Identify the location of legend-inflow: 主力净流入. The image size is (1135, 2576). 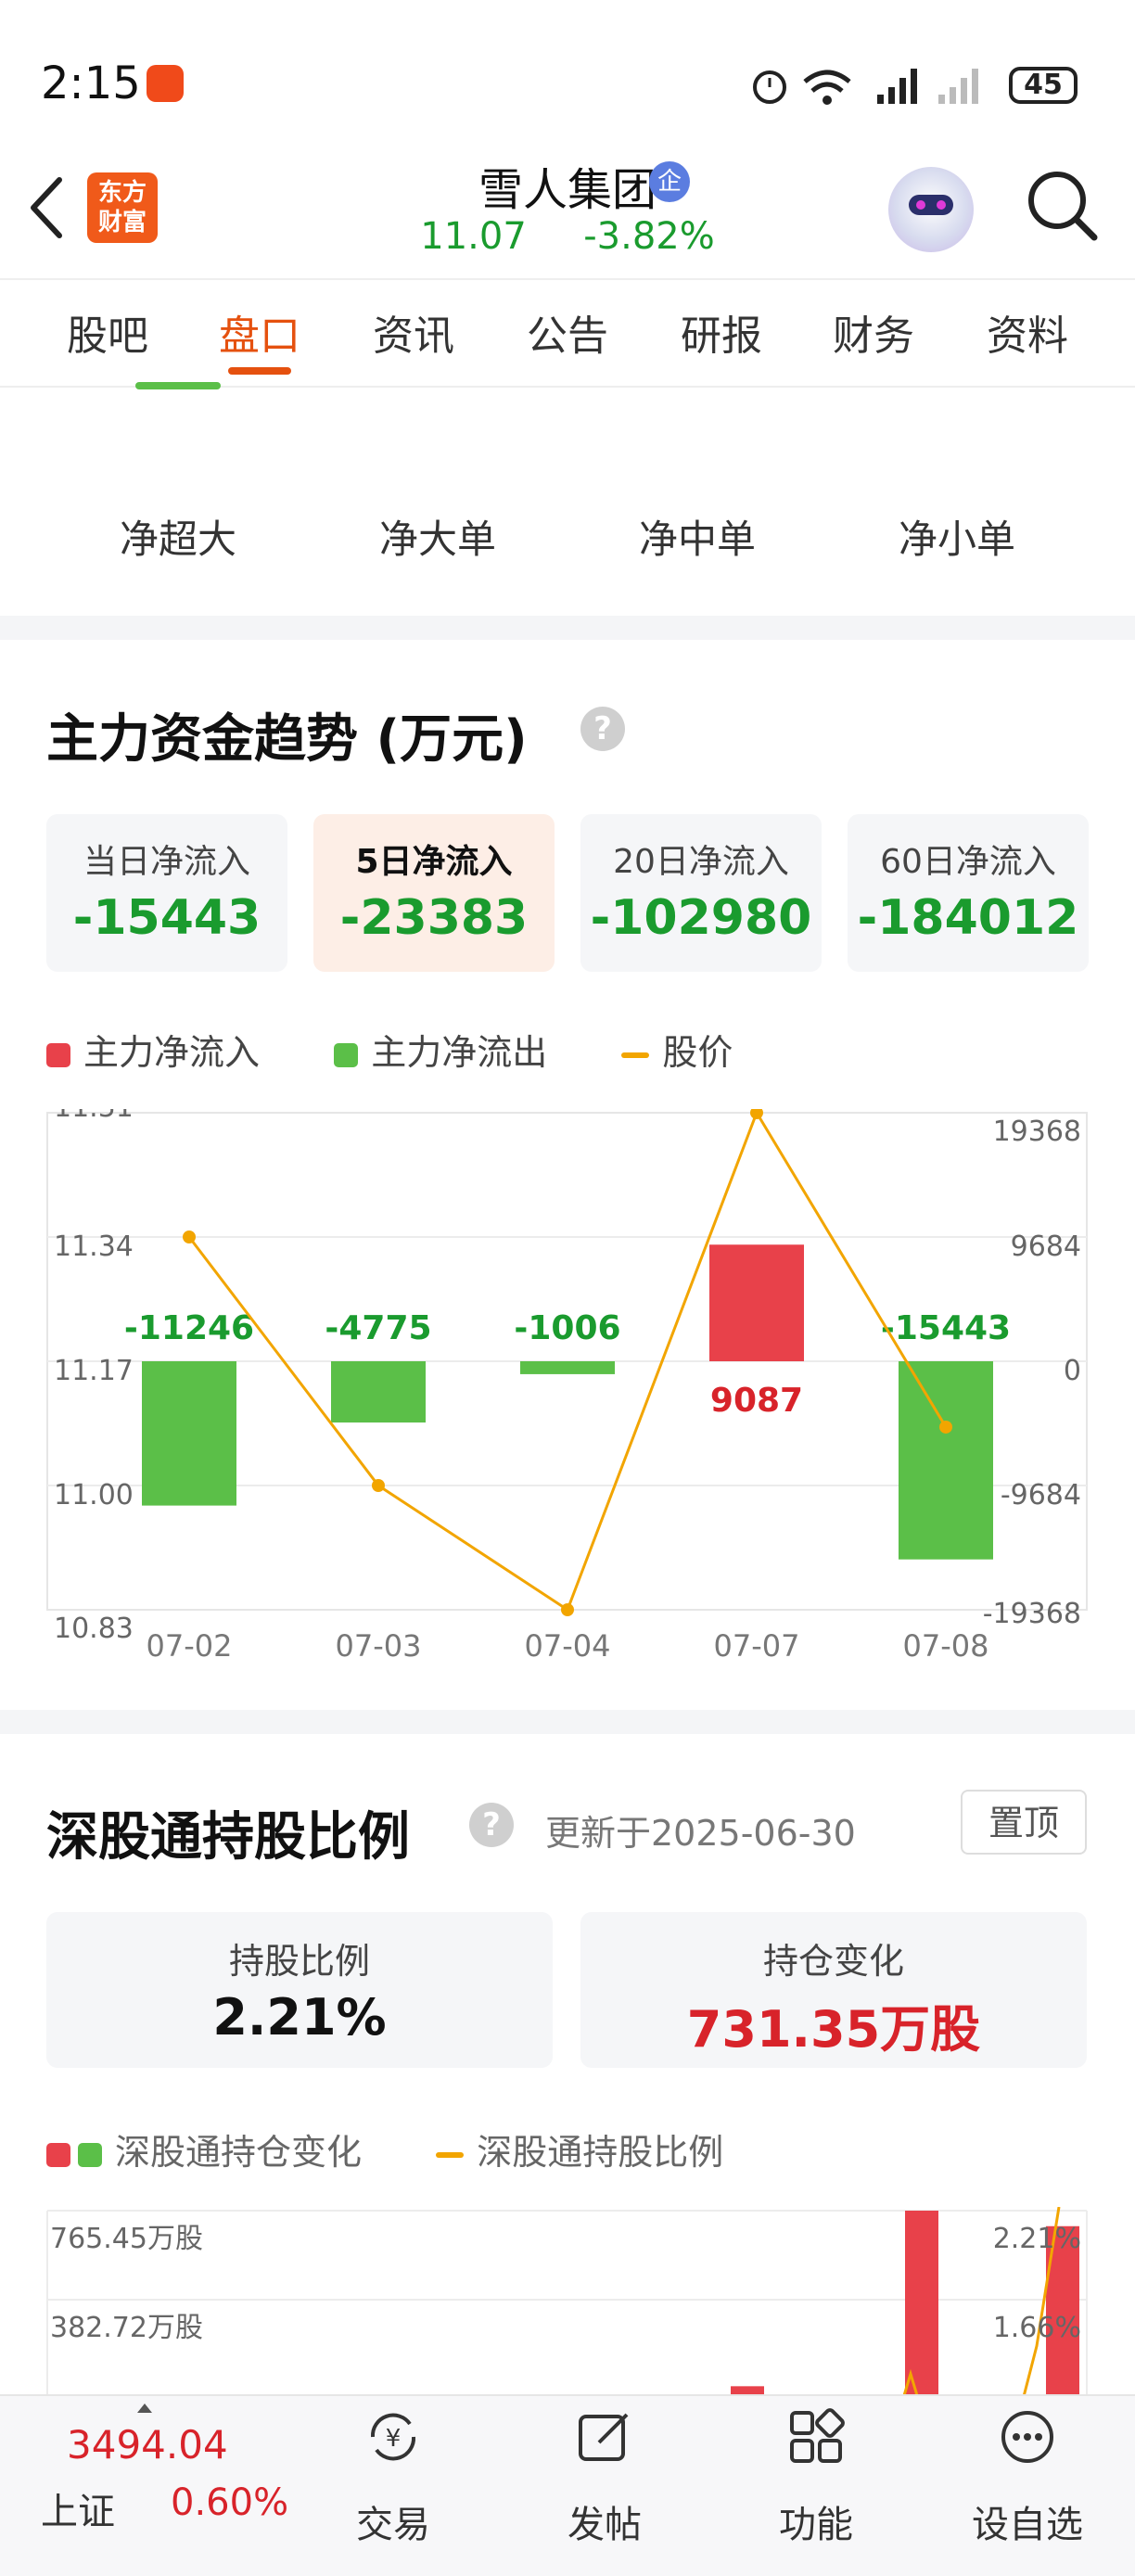
(172, 1052).